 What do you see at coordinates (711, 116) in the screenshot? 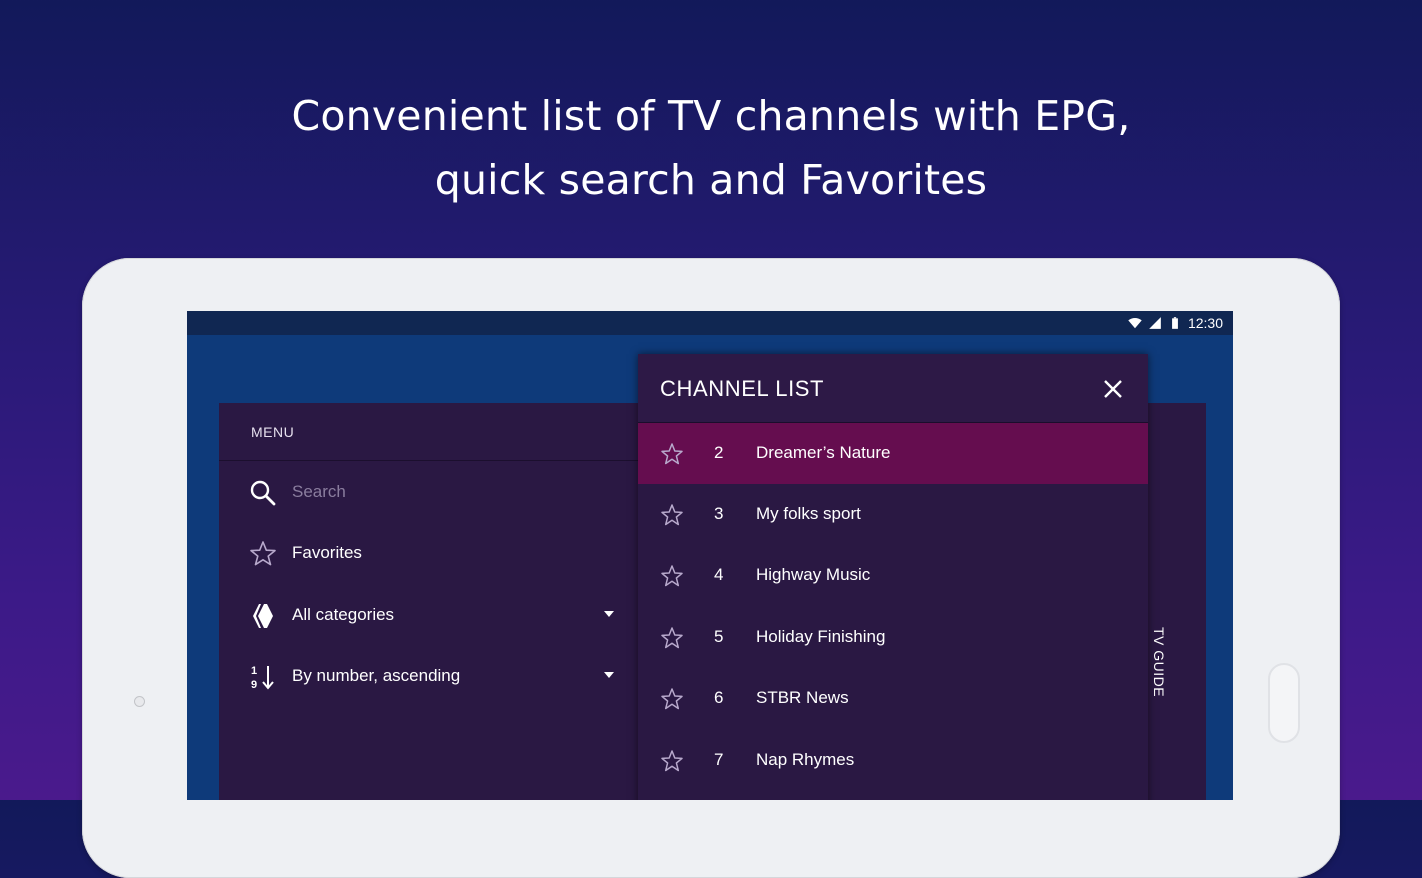
I see `headline-line-1: Convenient list of TV channels with EPG,` at bounding box center [711, 116].